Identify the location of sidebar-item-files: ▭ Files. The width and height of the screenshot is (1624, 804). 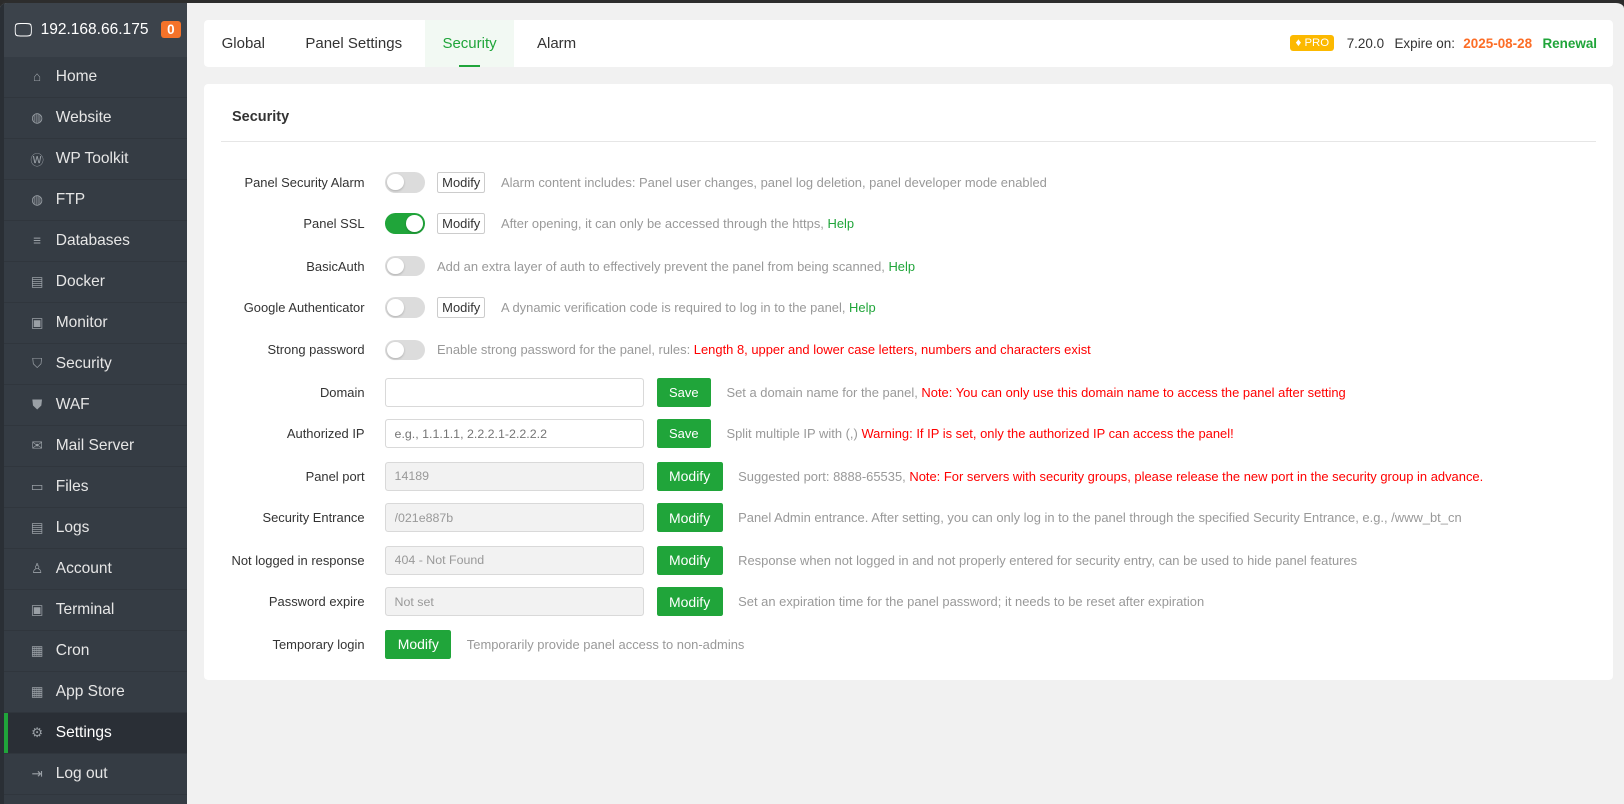
(96, 487).